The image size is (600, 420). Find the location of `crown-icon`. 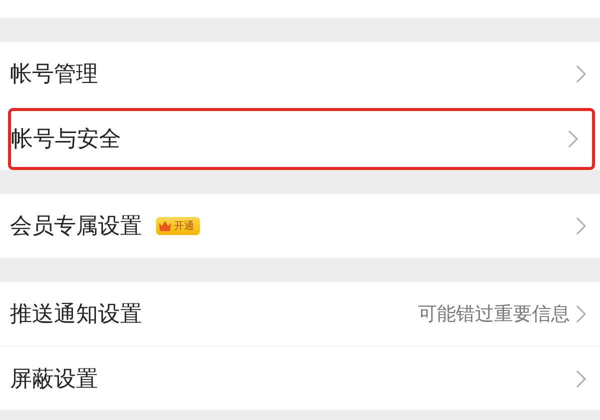

crown-icon is located at coordinates (165, 226).